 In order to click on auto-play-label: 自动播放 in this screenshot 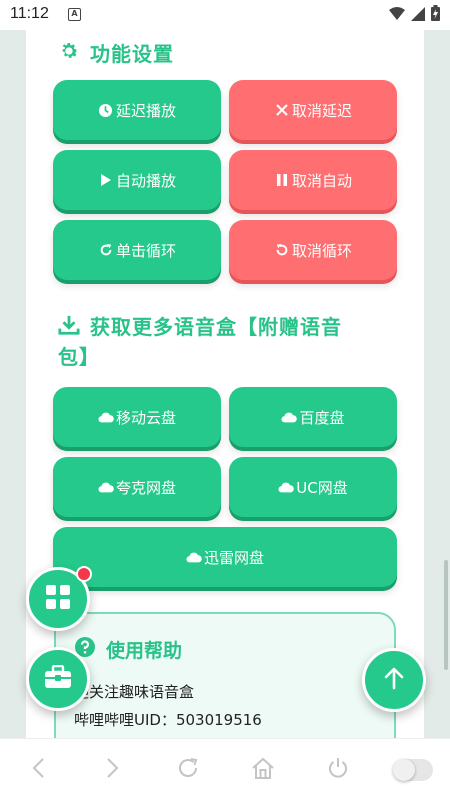, I will do `click(145, 180)`.